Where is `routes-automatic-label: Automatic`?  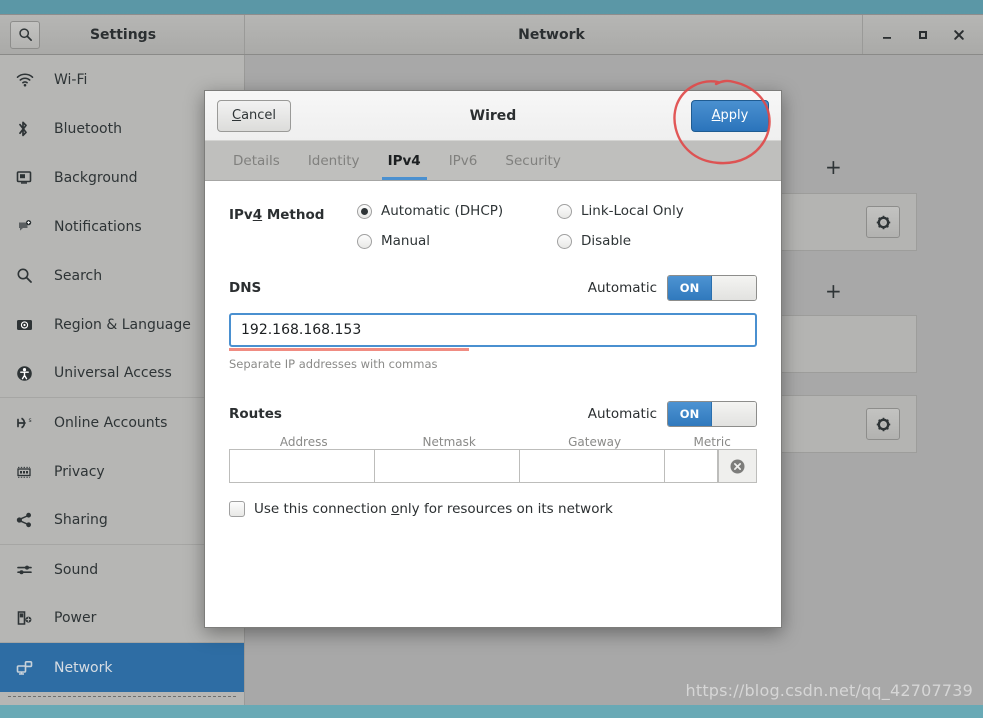 routes-automatic-label: Automatic is located at coordinates (622, 414).